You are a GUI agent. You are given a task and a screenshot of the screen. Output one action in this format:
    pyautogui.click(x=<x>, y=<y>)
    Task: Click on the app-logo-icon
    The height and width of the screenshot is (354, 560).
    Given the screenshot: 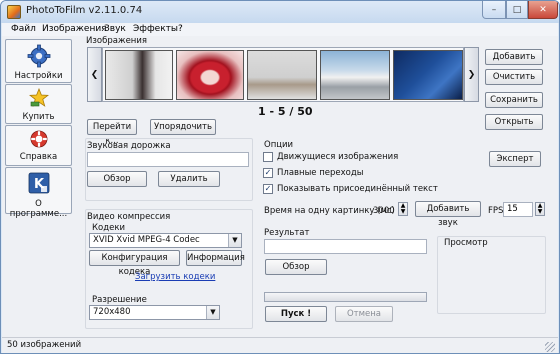 What is the action you would take?
    pyautogui.click(x=14, y=12)
    